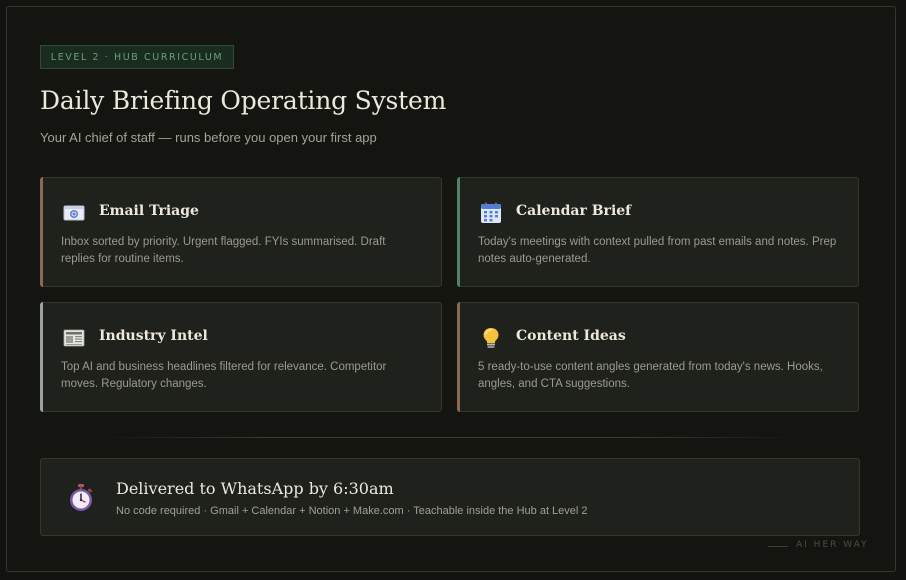 The height and width of the screenshot is (580, 906). Describe the element at coordinates (81, 498) in the screenshot. I see `stopwatch-icon` at that location.